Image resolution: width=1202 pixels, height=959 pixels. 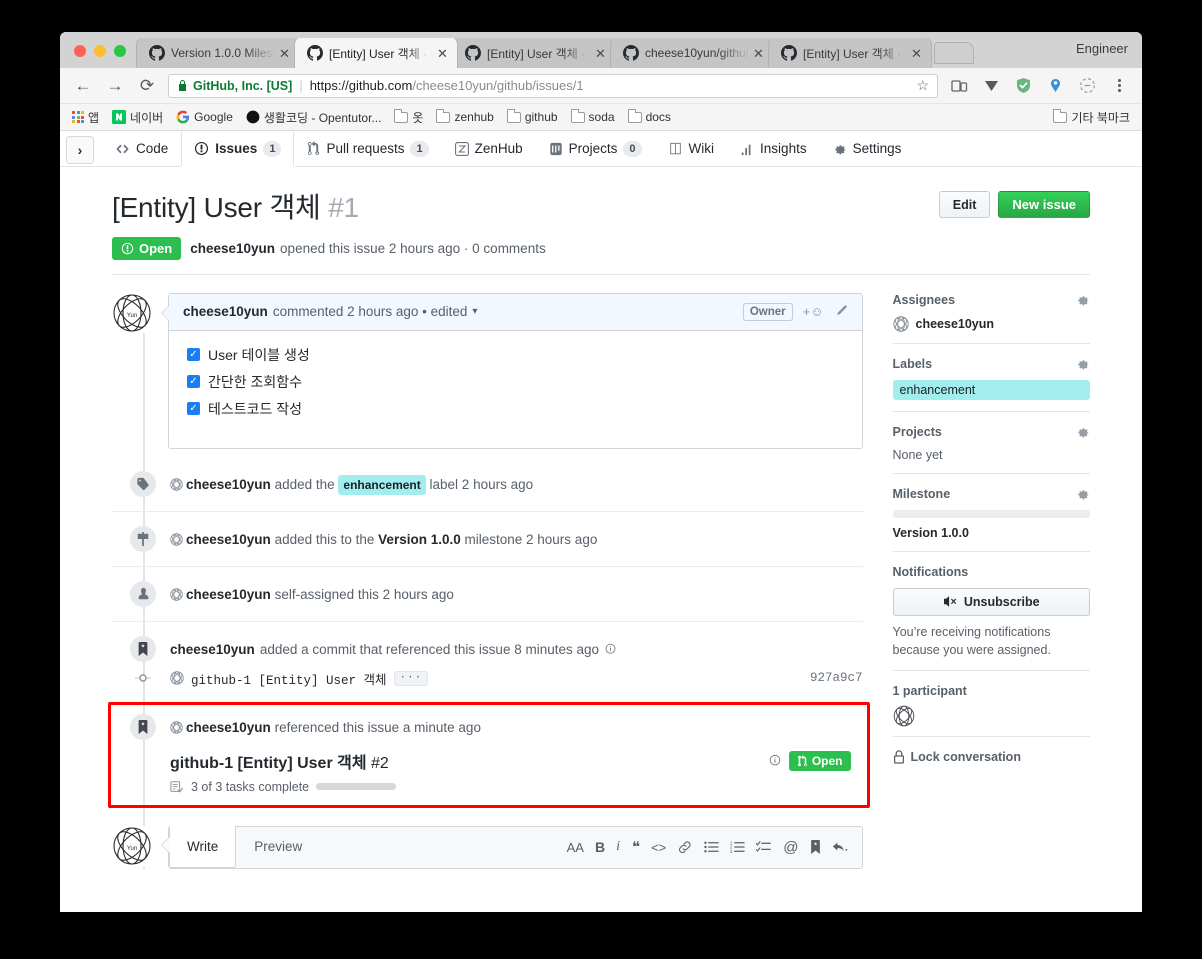 What do you see at coordinates (279, 761) in the screenshot?
I see `referenced-issue-title: github-1 [Entity] User 객체 #2` at bounding box center [279, 761].